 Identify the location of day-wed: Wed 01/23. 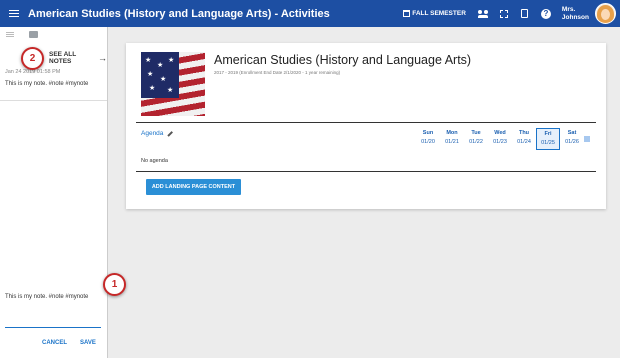
(500, 139).